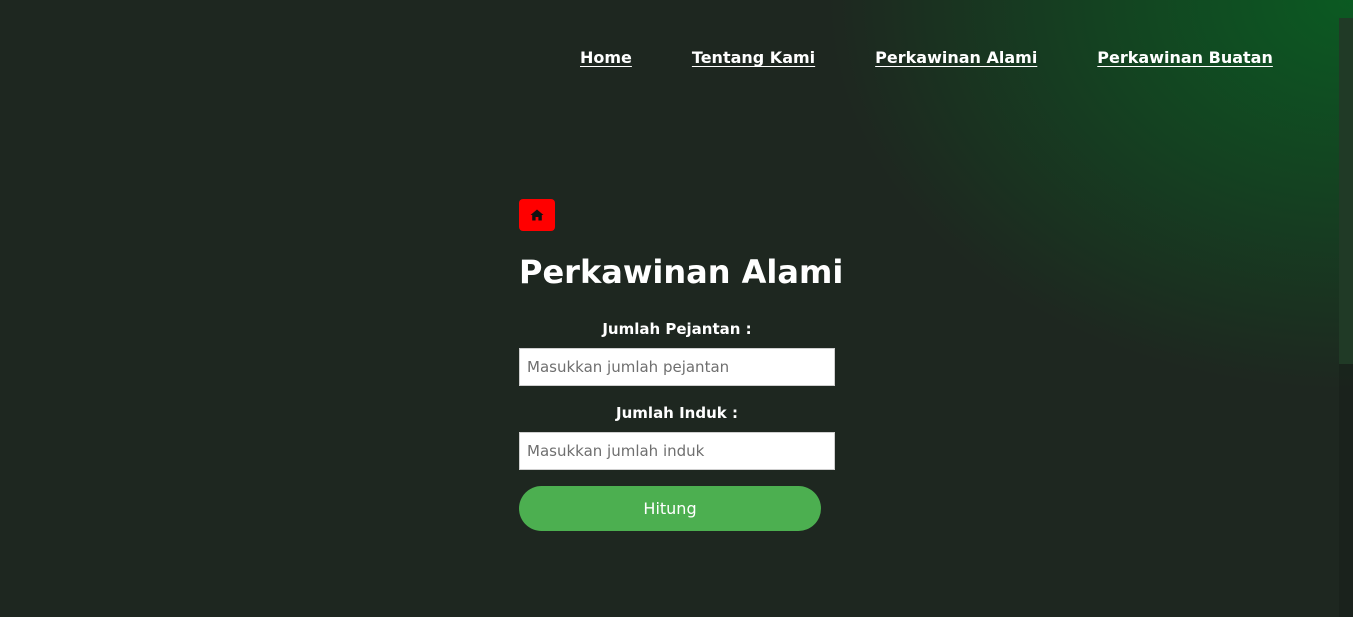  I want to click on induk-group: Jumlah Induk :, so click(677, 436).